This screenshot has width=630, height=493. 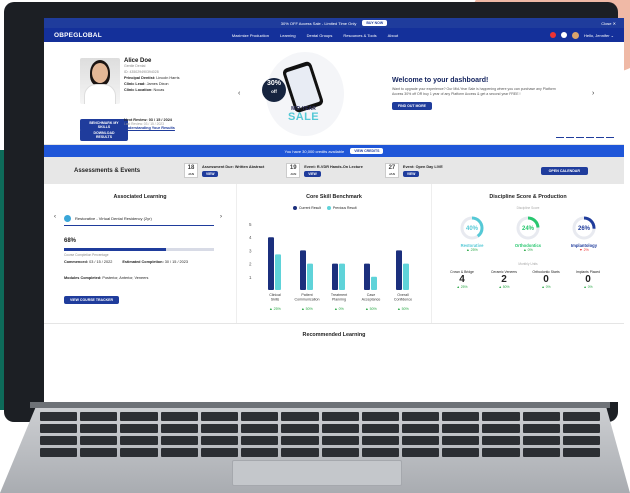 I want to click on discipline-dial: 24% Orthodontics ▲ 0%, so click(x=528, y=233).